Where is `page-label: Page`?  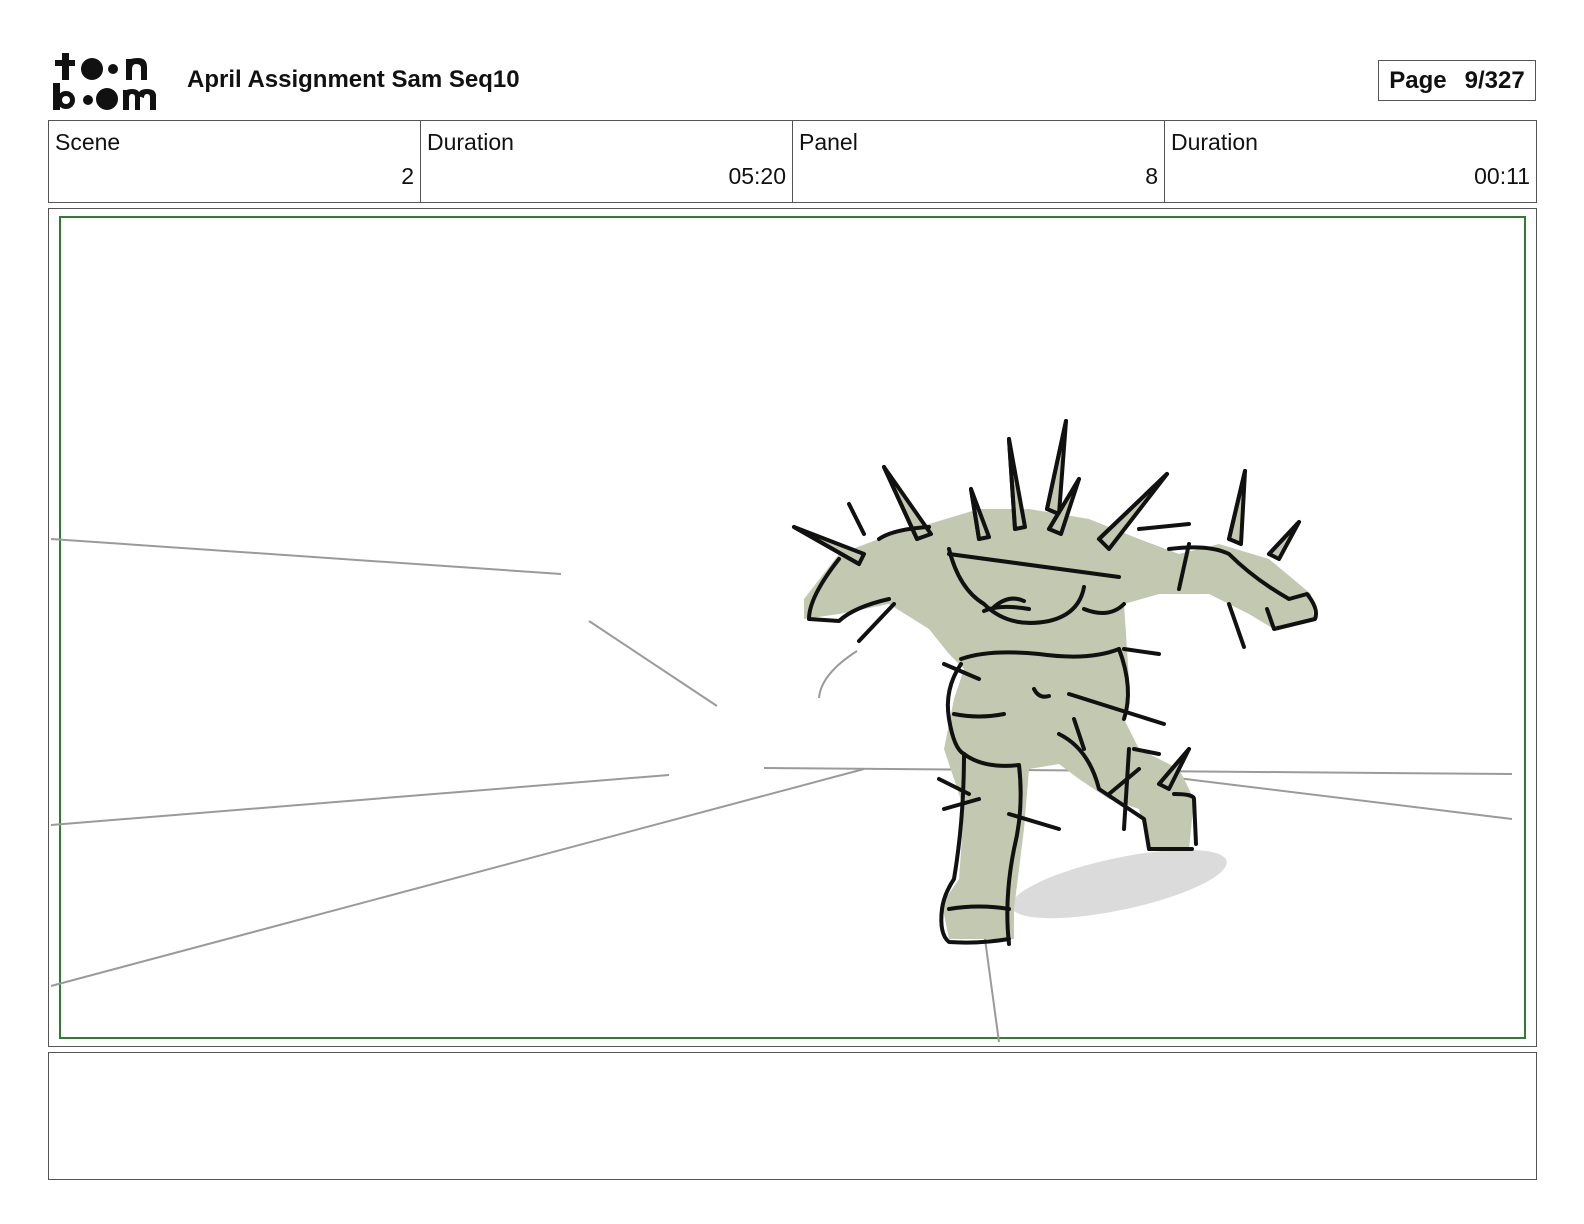
page-label: Page is located at coordinates (1418, 80).